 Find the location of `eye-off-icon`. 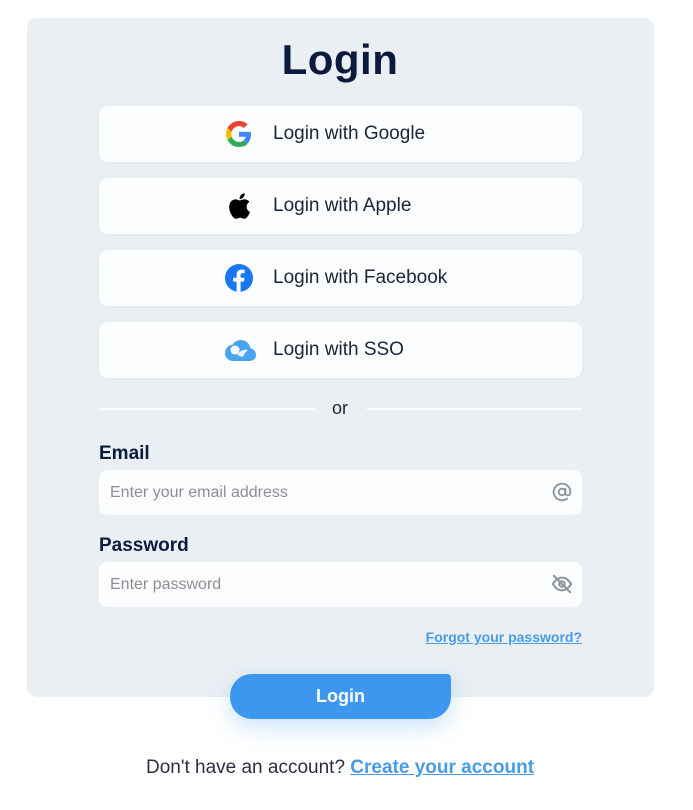

eye-off-icon is located at coordinates (562, 584).